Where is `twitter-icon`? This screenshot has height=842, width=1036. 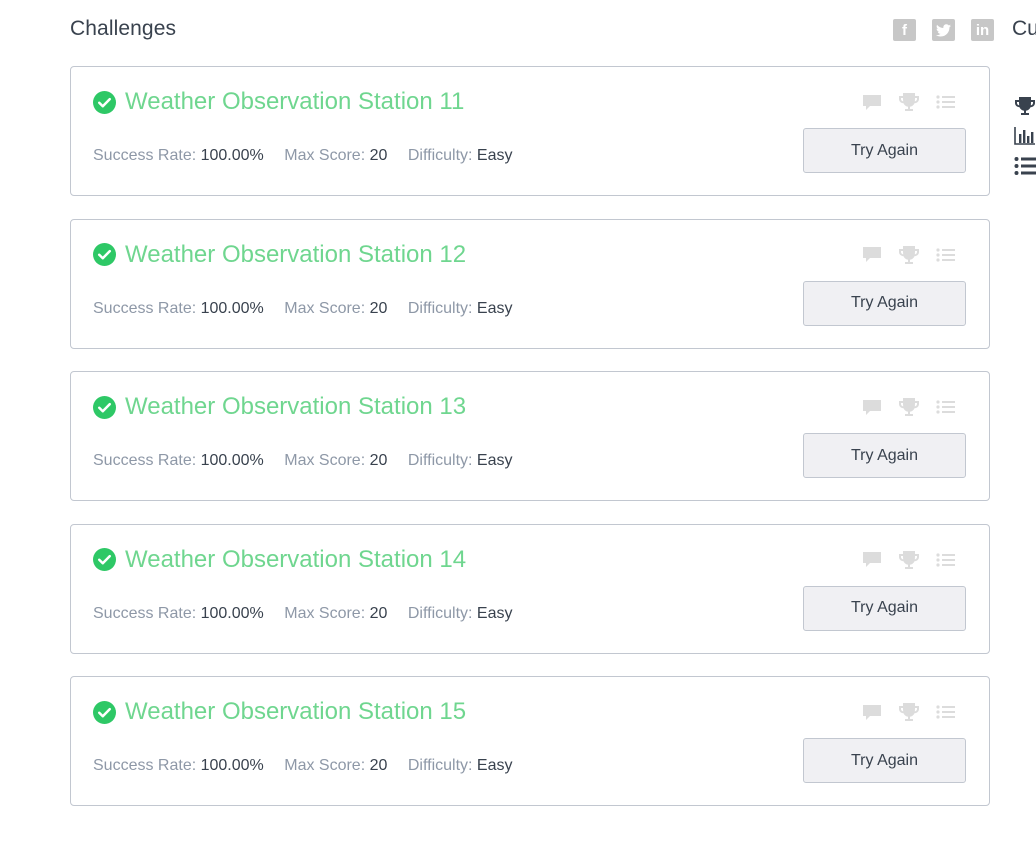
twitter-icon is located at coordinates (943, 30).